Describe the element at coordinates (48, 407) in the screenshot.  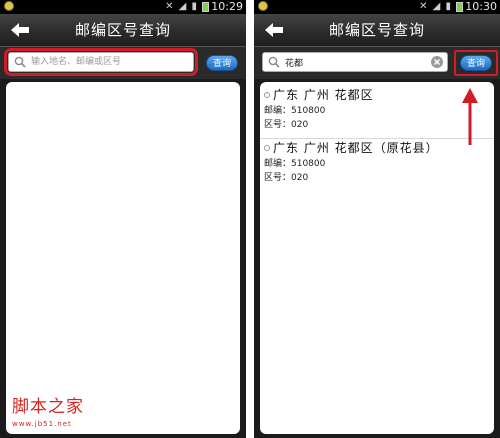
I see `watermark-title: 脚本之家` at that location.